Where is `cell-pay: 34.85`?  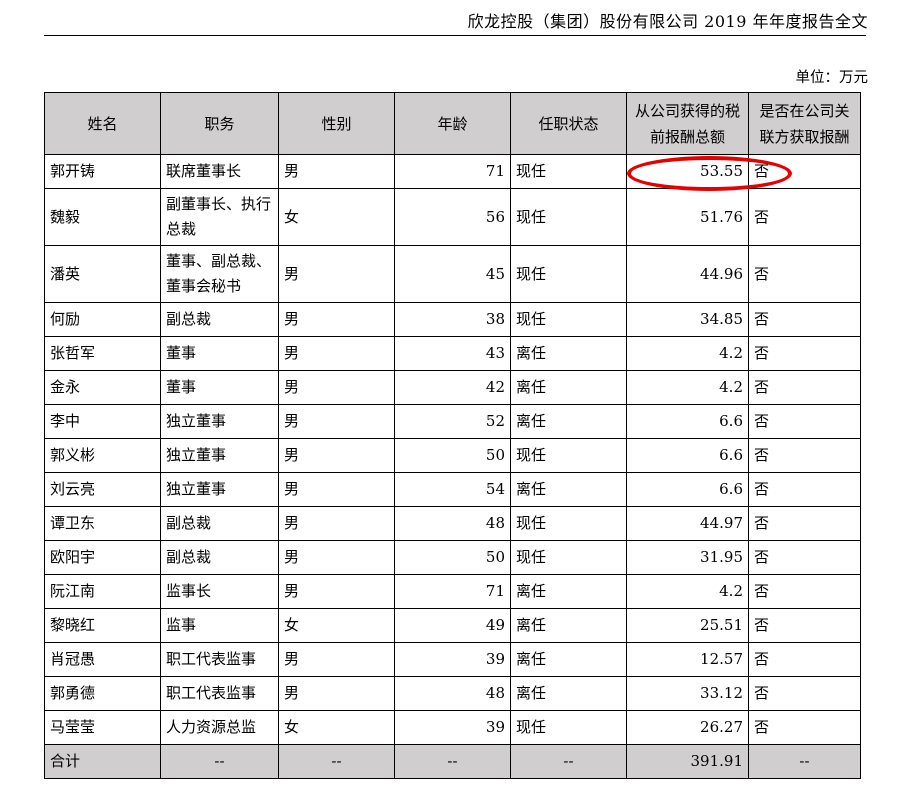
cell-pay: 34.85 is located at coordinates (687, 319).